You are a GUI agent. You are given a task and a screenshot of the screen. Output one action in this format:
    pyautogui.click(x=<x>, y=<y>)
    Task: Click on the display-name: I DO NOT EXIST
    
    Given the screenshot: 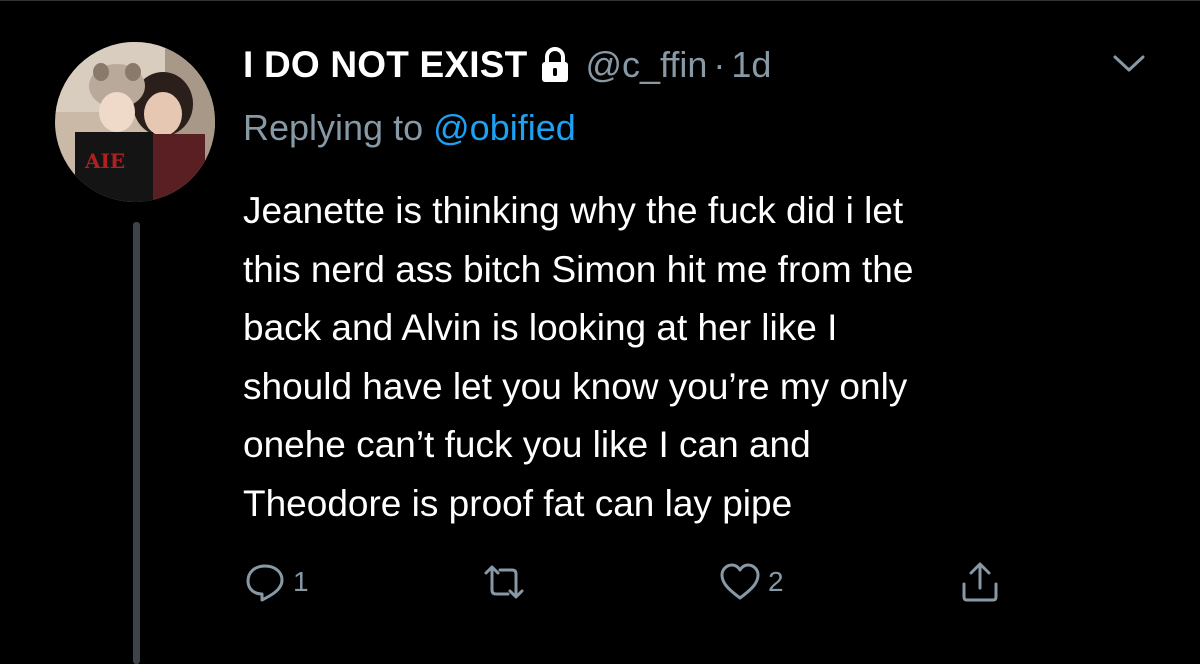 What is the action you would take?
    pyautogui.click(x=385, y=65)
    